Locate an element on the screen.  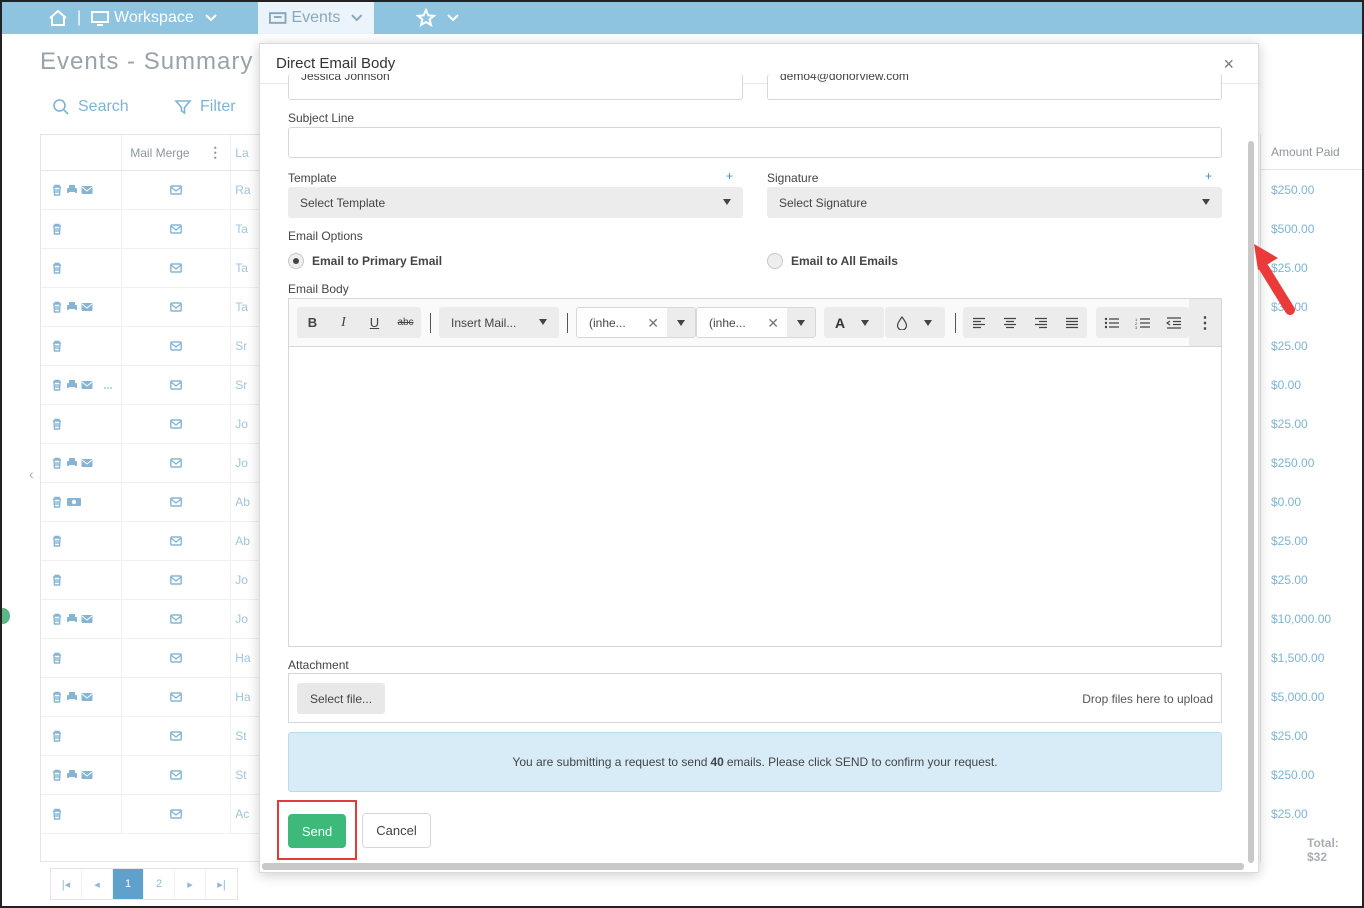
last-name-cell: Ab is located at coordinates (245, 502).